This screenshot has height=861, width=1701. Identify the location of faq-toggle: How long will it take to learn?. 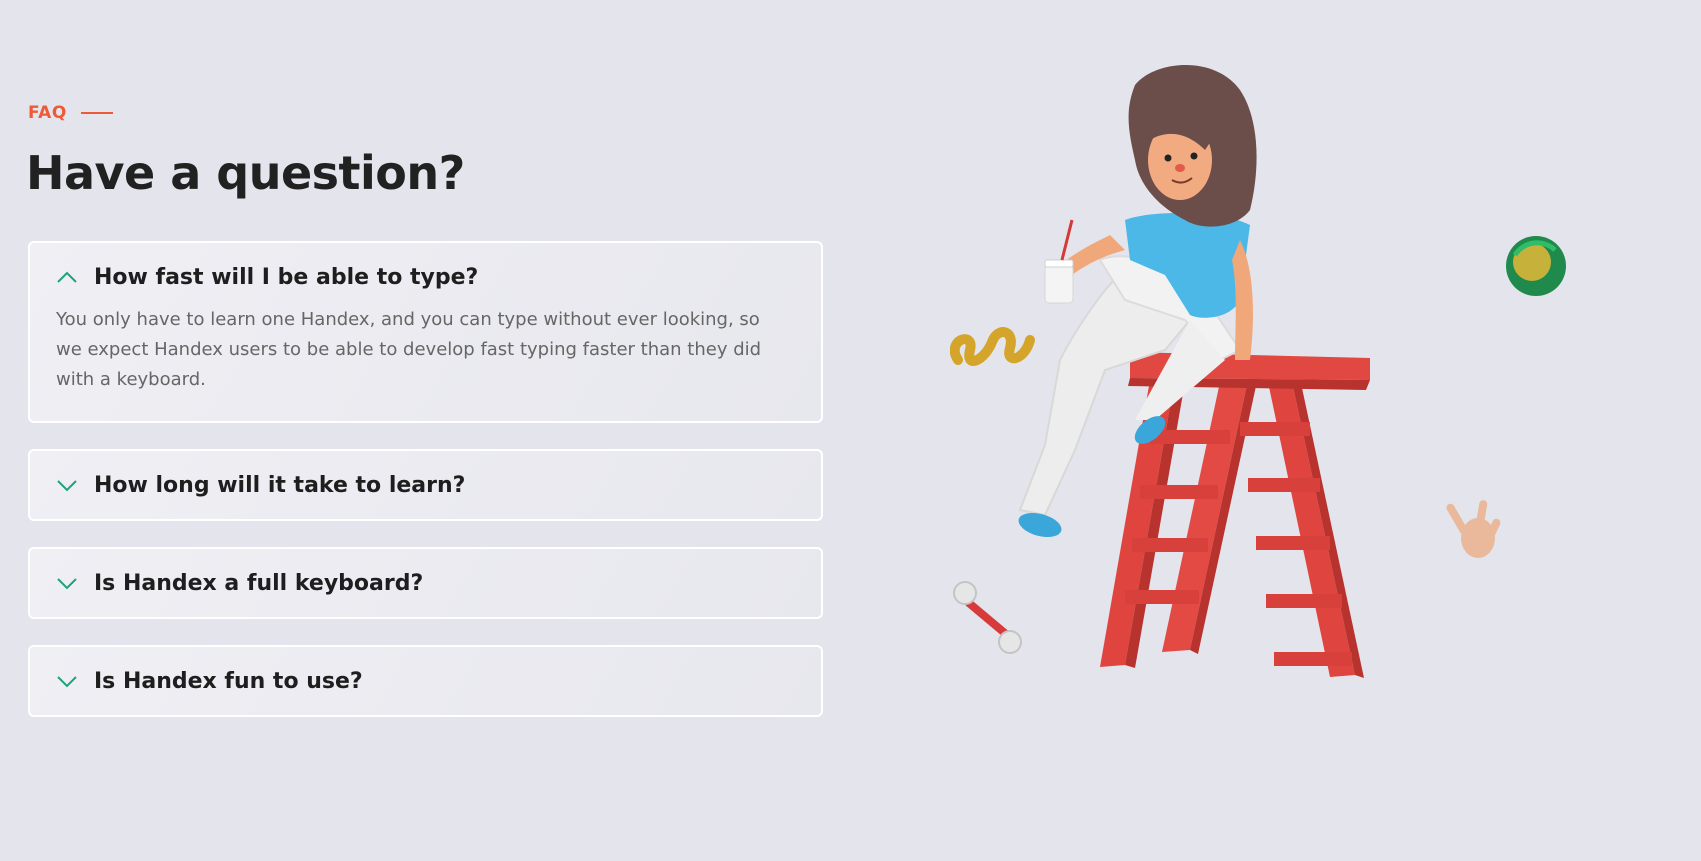
(425, 485).